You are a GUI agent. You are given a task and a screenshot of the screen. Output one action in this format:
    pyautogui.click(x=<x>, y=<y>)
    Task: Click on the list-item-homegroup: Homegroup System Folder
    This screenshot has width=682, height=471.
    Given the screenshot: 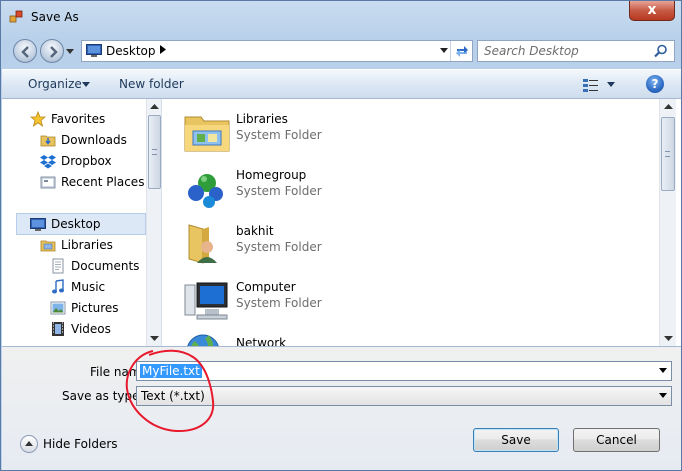 What is the action you would take?
    pyautogui.click(x=333, y=188)
    